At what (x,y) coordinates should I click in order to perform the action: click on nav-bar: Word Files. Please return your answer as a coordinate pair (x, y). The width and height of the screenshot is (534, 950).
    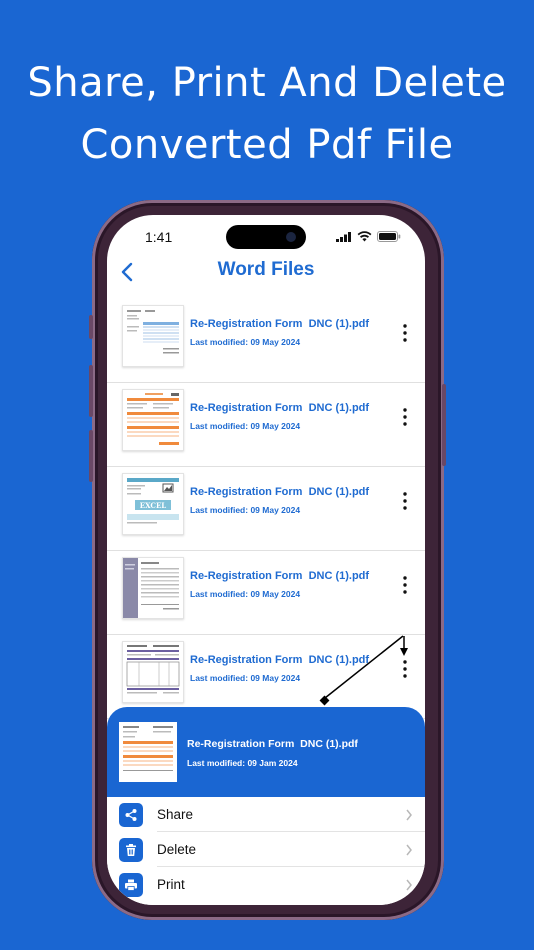
    Looking at the image, I should click on (266, 272).